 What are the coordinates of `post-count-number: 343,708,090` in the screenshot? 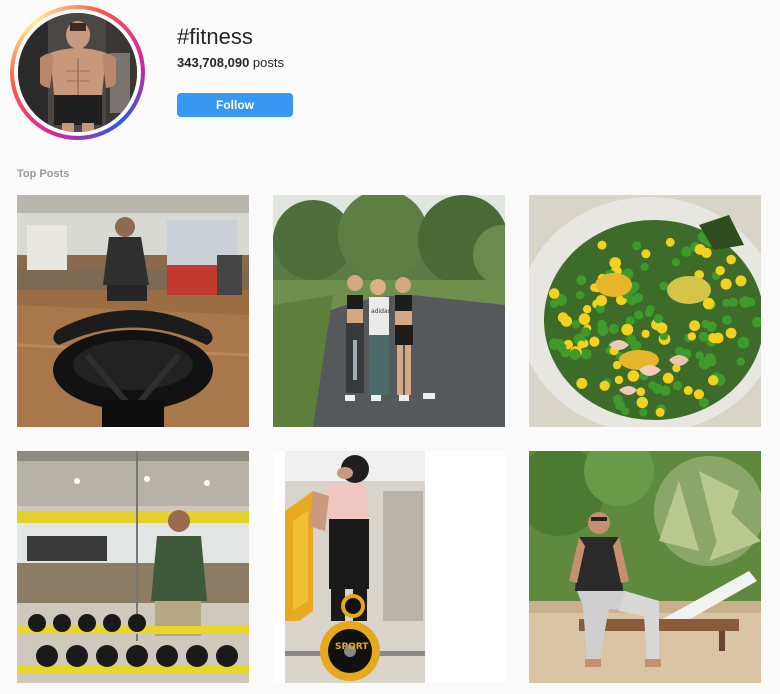 It's located at (213, 62).